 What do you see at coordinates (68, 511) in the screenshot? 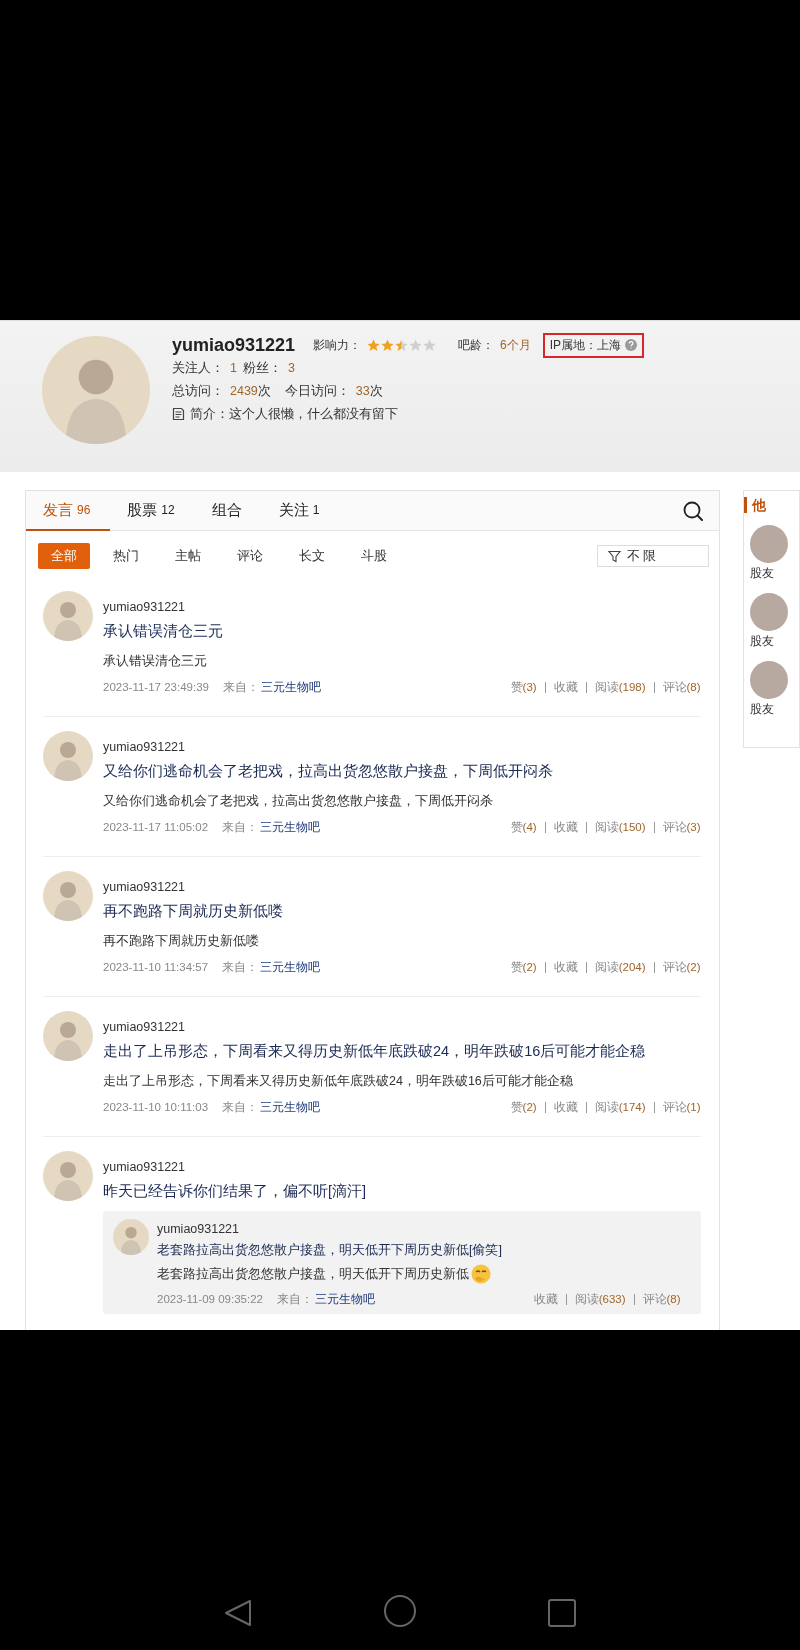
I see `tab: 发言 96` at bounding box center [68, 511].